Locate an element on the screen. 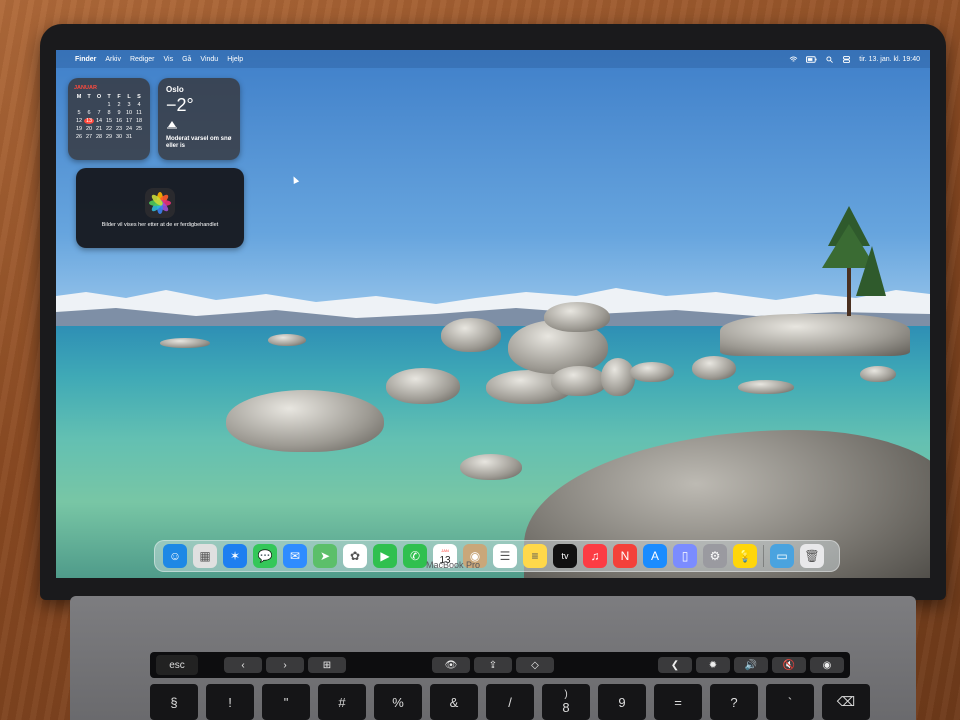 Image resolution: width=960 pixels, height=720 pixels. key-top-label: ) is located at coordinates (566, 694).